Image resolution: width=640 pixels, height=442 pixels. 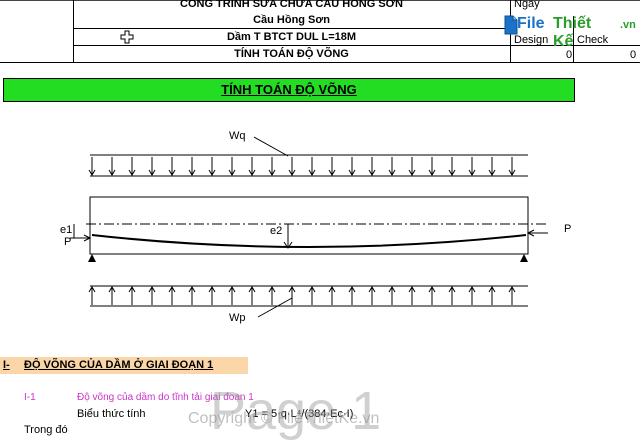 What do you see at coordinates (68, 242) in the screenshot?
I see `p-left-label: P` at bounding box center [68, 242].